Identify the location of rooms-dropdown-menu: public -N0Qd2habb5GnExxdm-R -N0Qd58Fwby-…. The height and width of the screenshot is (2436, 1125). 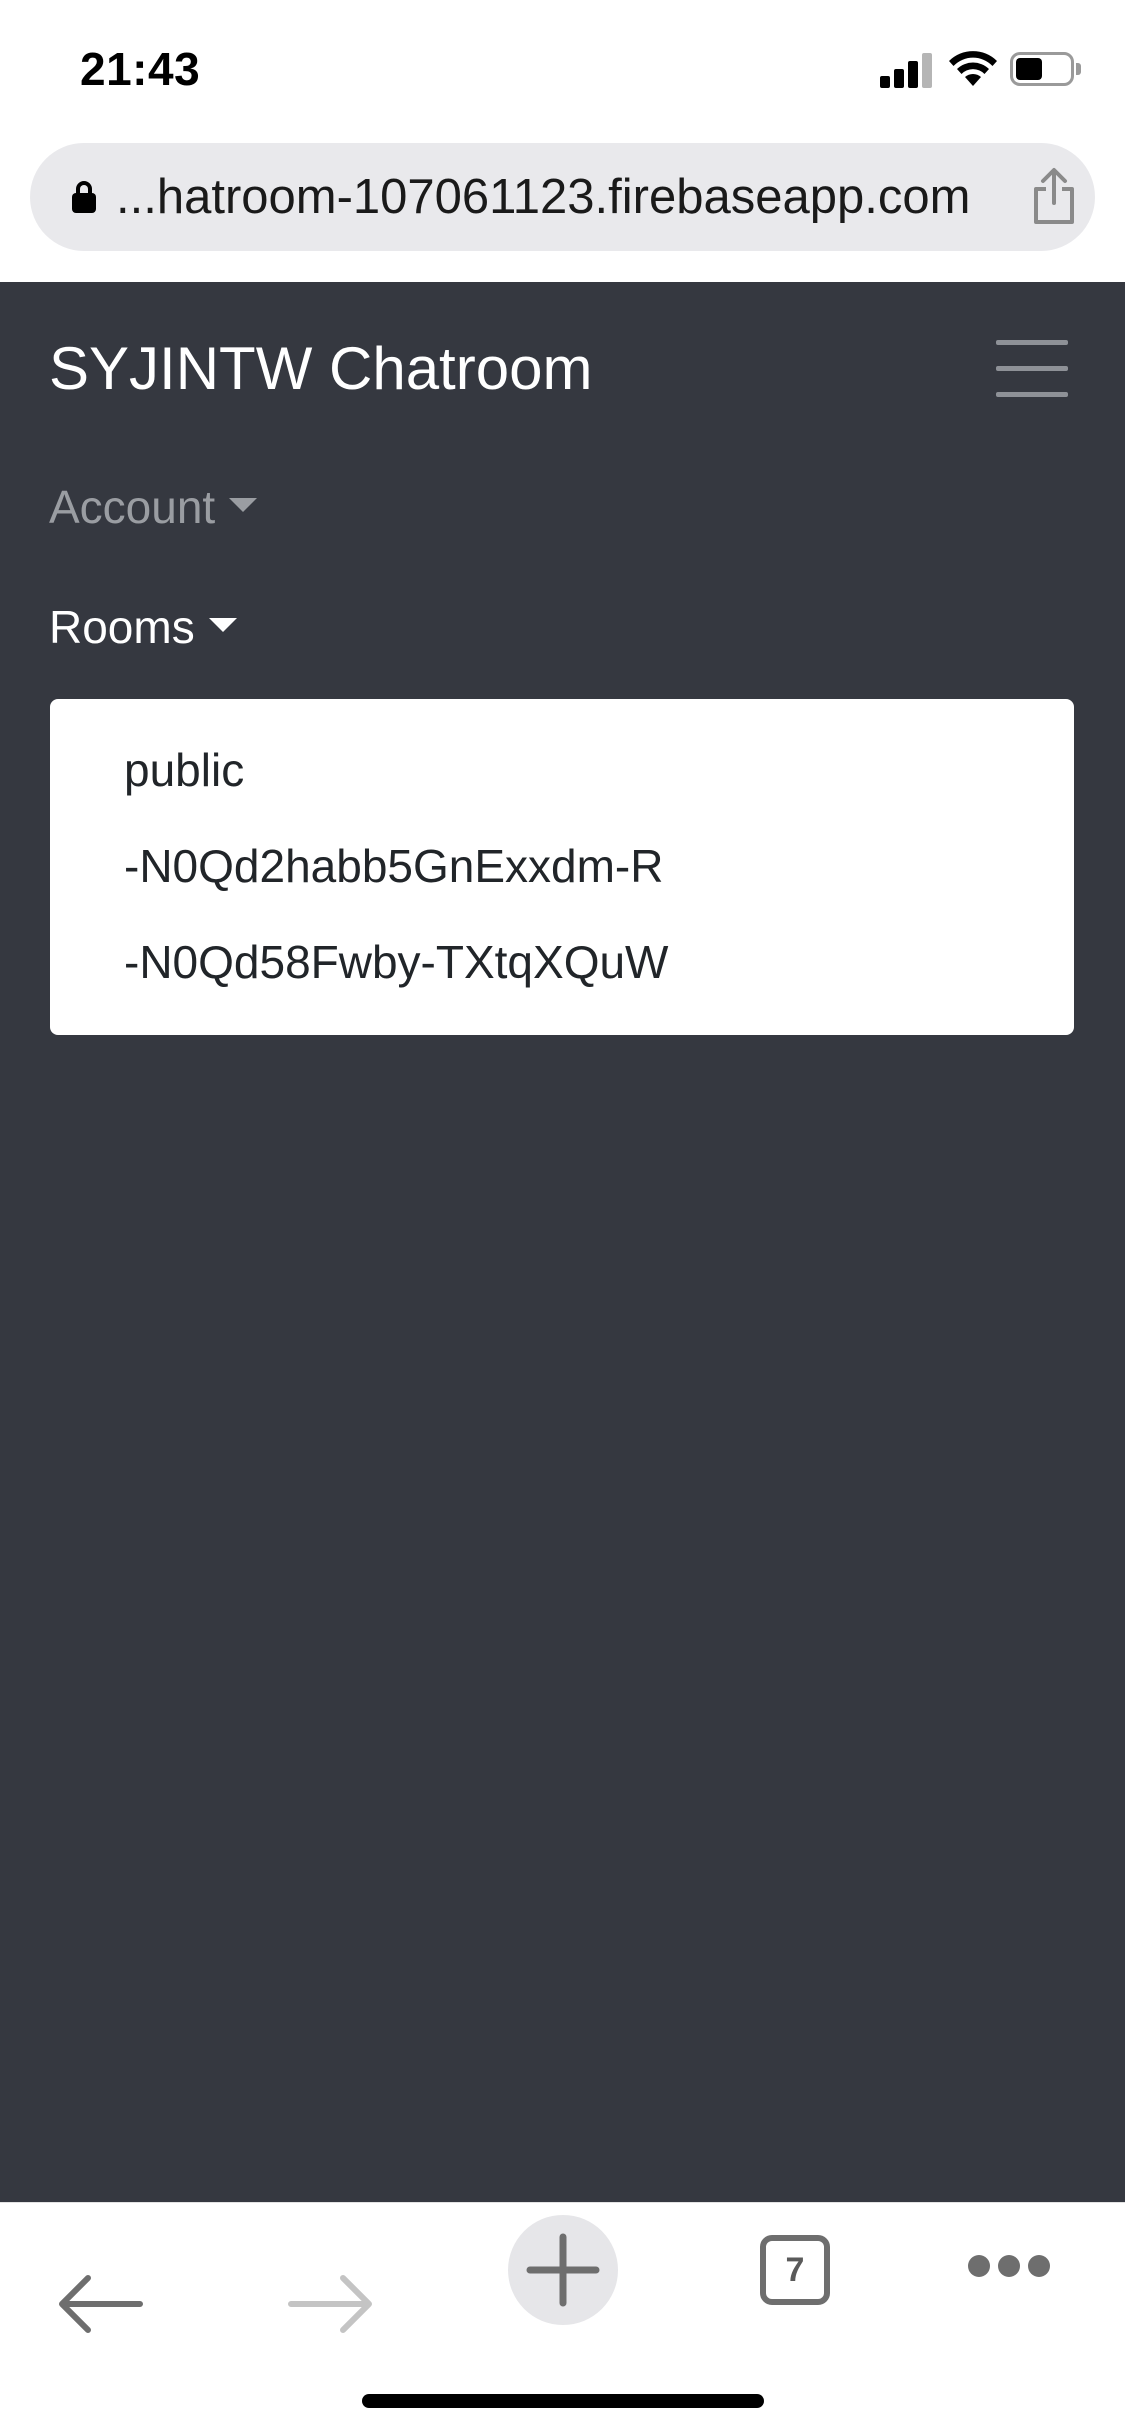
(562, 867).